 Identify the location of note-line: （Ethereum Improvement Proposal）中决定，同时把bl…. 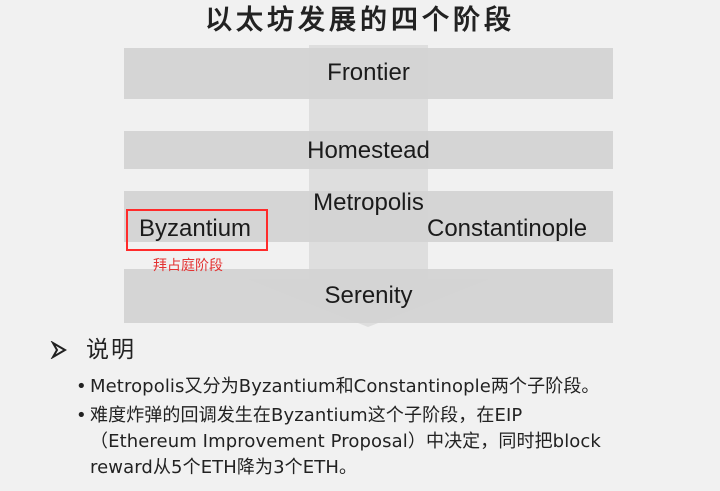
(345, 441).